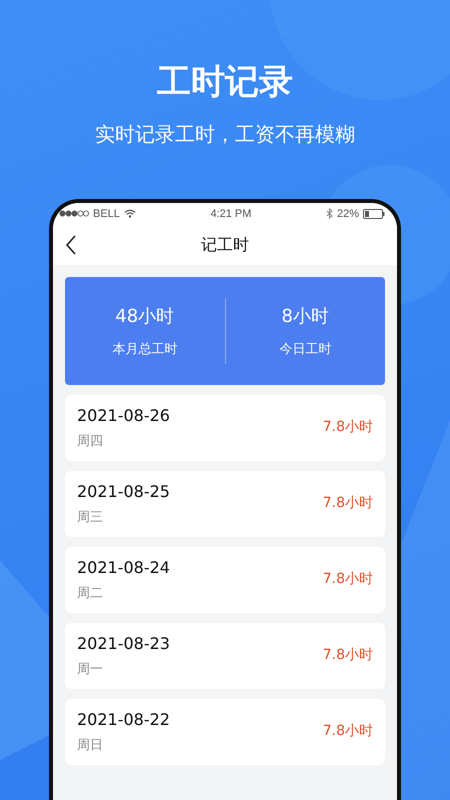  Describe the element at coordinates (225, 134) in the screenshot. I see `tagline: 实时记录工时，工资不再模糊` at that location.